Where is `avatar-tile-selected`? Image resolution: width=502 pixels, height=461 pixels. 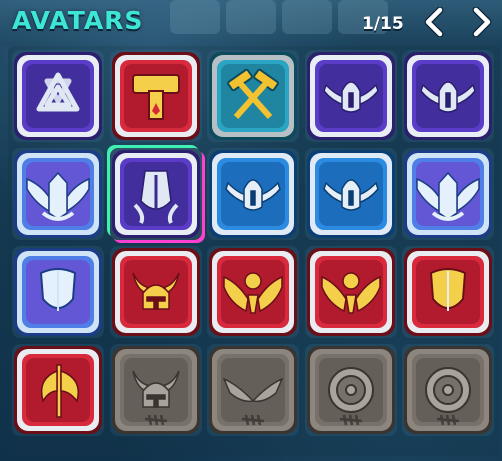
avatar-tile-selected is located at coordinates (155, 194).